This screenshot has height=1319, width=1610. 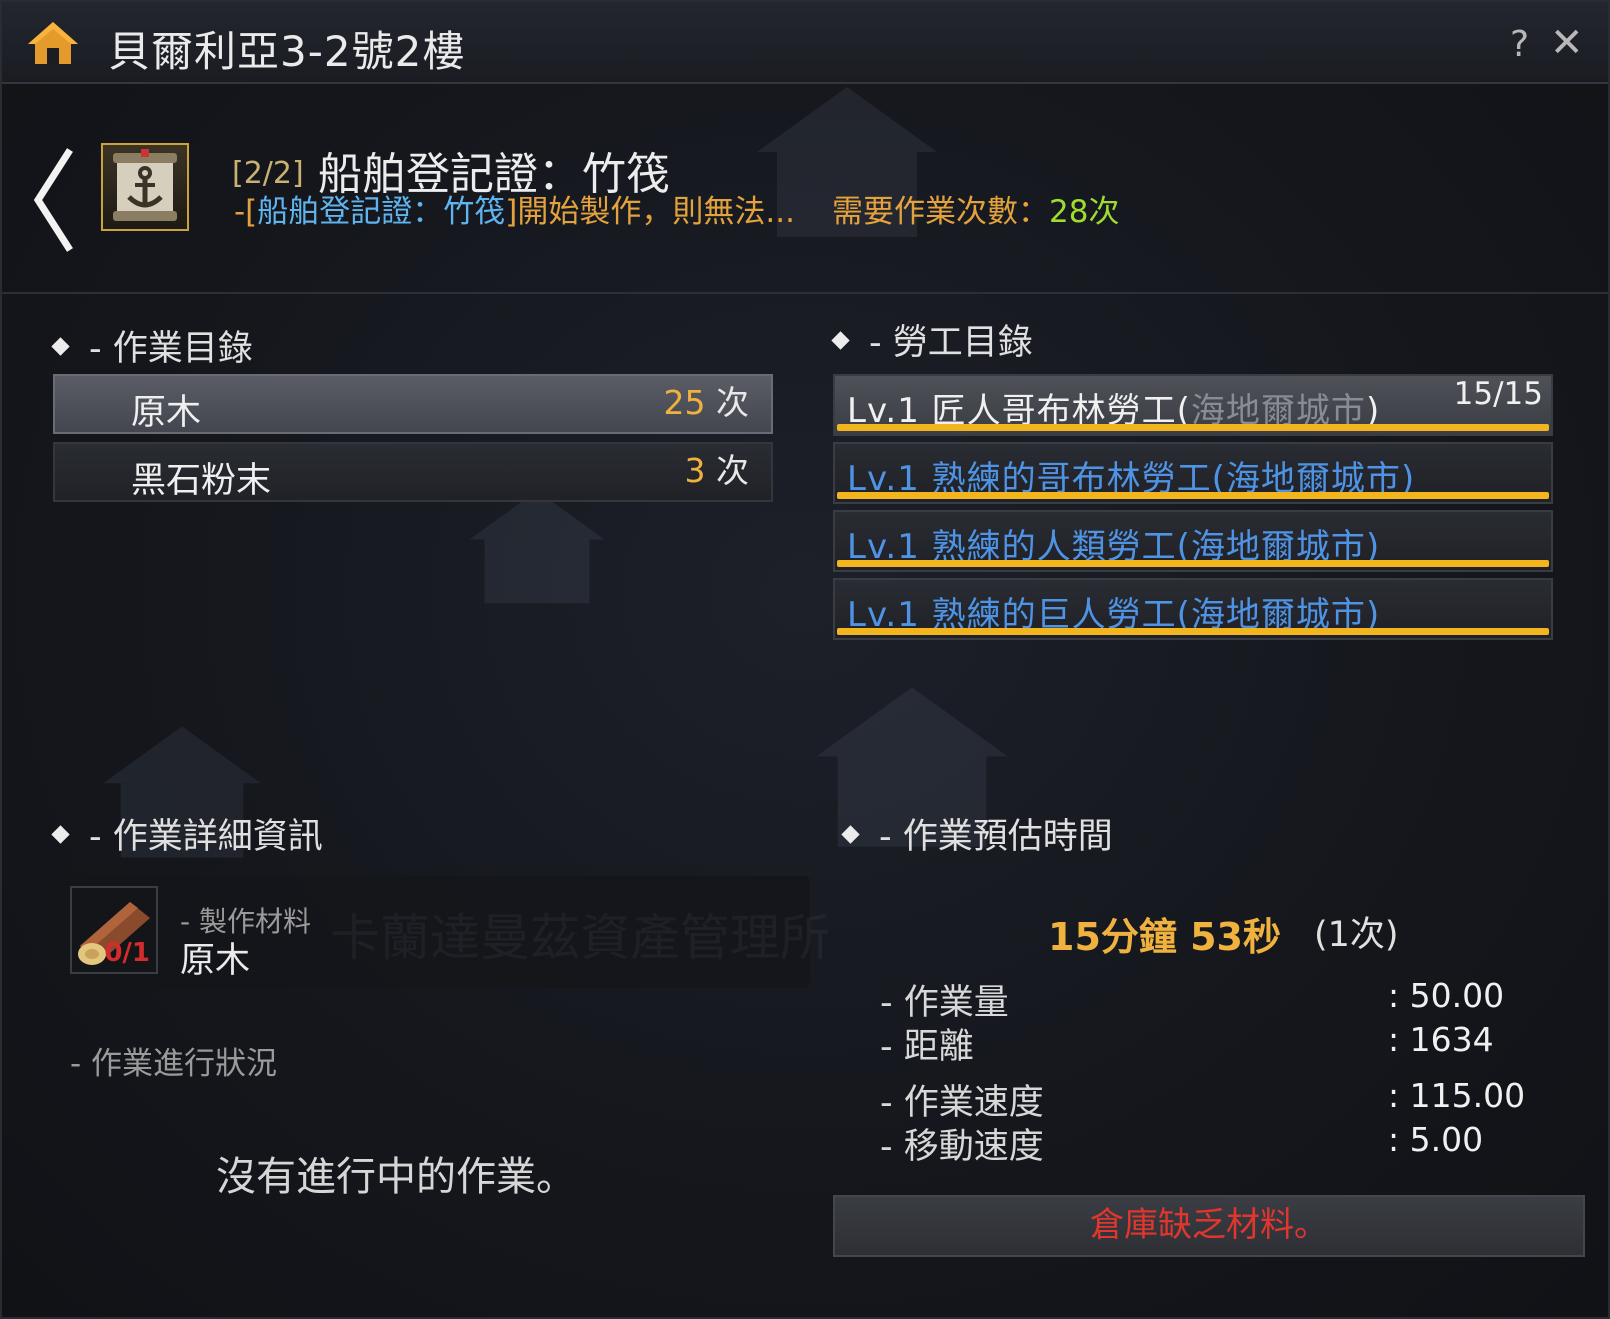 What do you see at coordinates (1193, 609) in the screenshot?
I see `worker-list-item: Lv.1 熟練的巨人勞工(海地爾城市)` at bounding box center [1193, 609].